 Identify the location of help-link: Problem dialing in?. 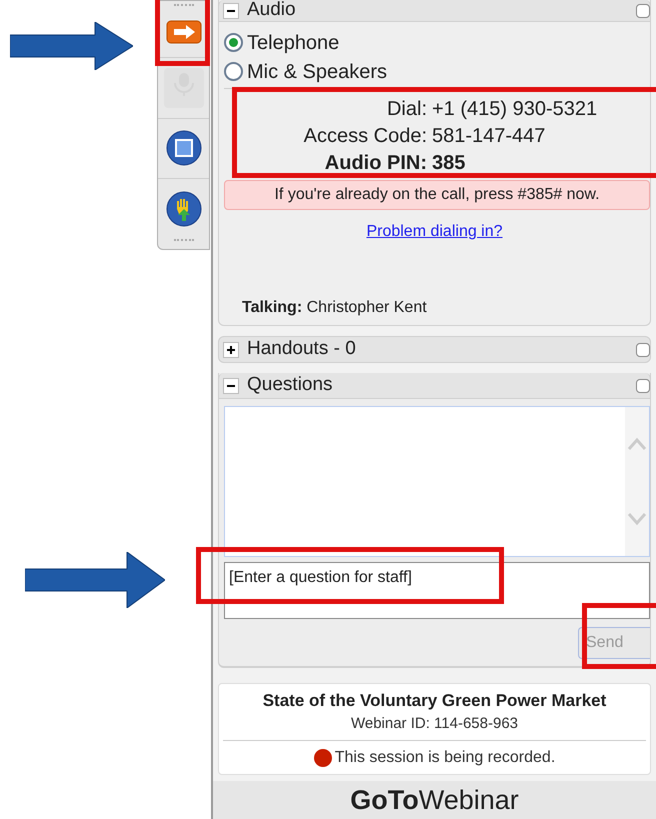
(434, 230).